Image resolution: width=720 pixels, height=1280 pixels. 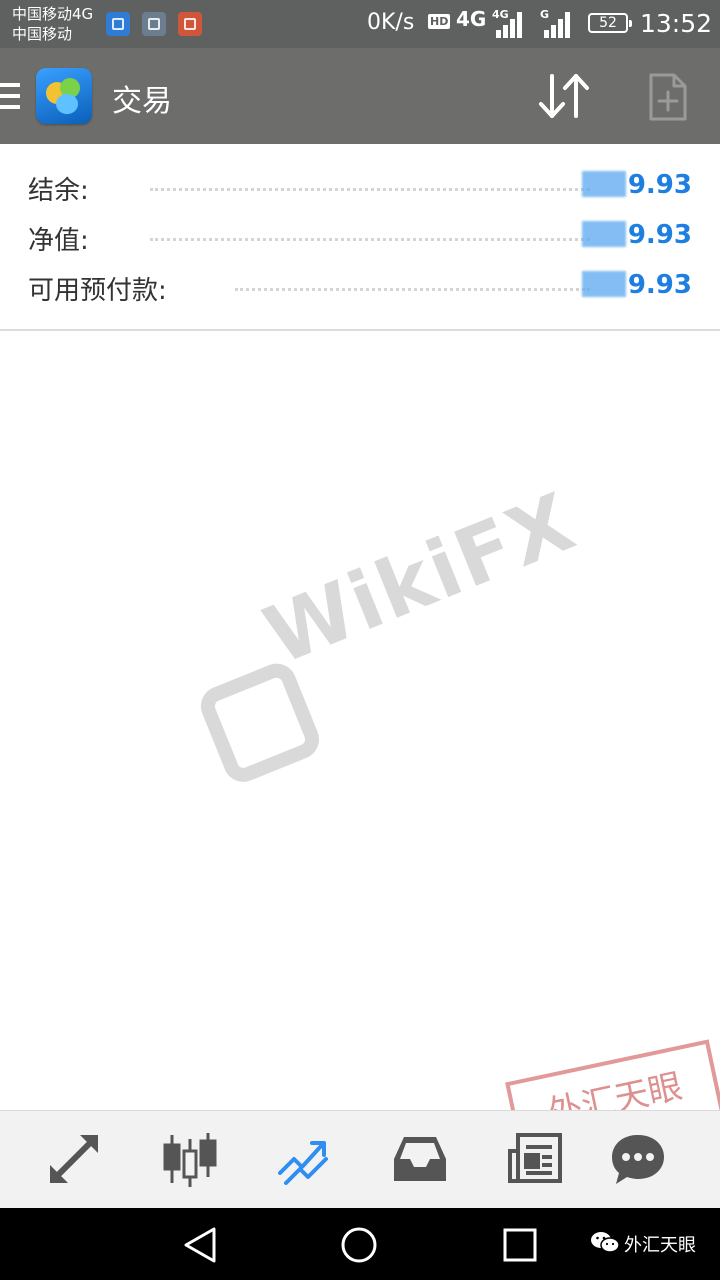 I want to click on inbox-icon, so click(x=420, y=1159).